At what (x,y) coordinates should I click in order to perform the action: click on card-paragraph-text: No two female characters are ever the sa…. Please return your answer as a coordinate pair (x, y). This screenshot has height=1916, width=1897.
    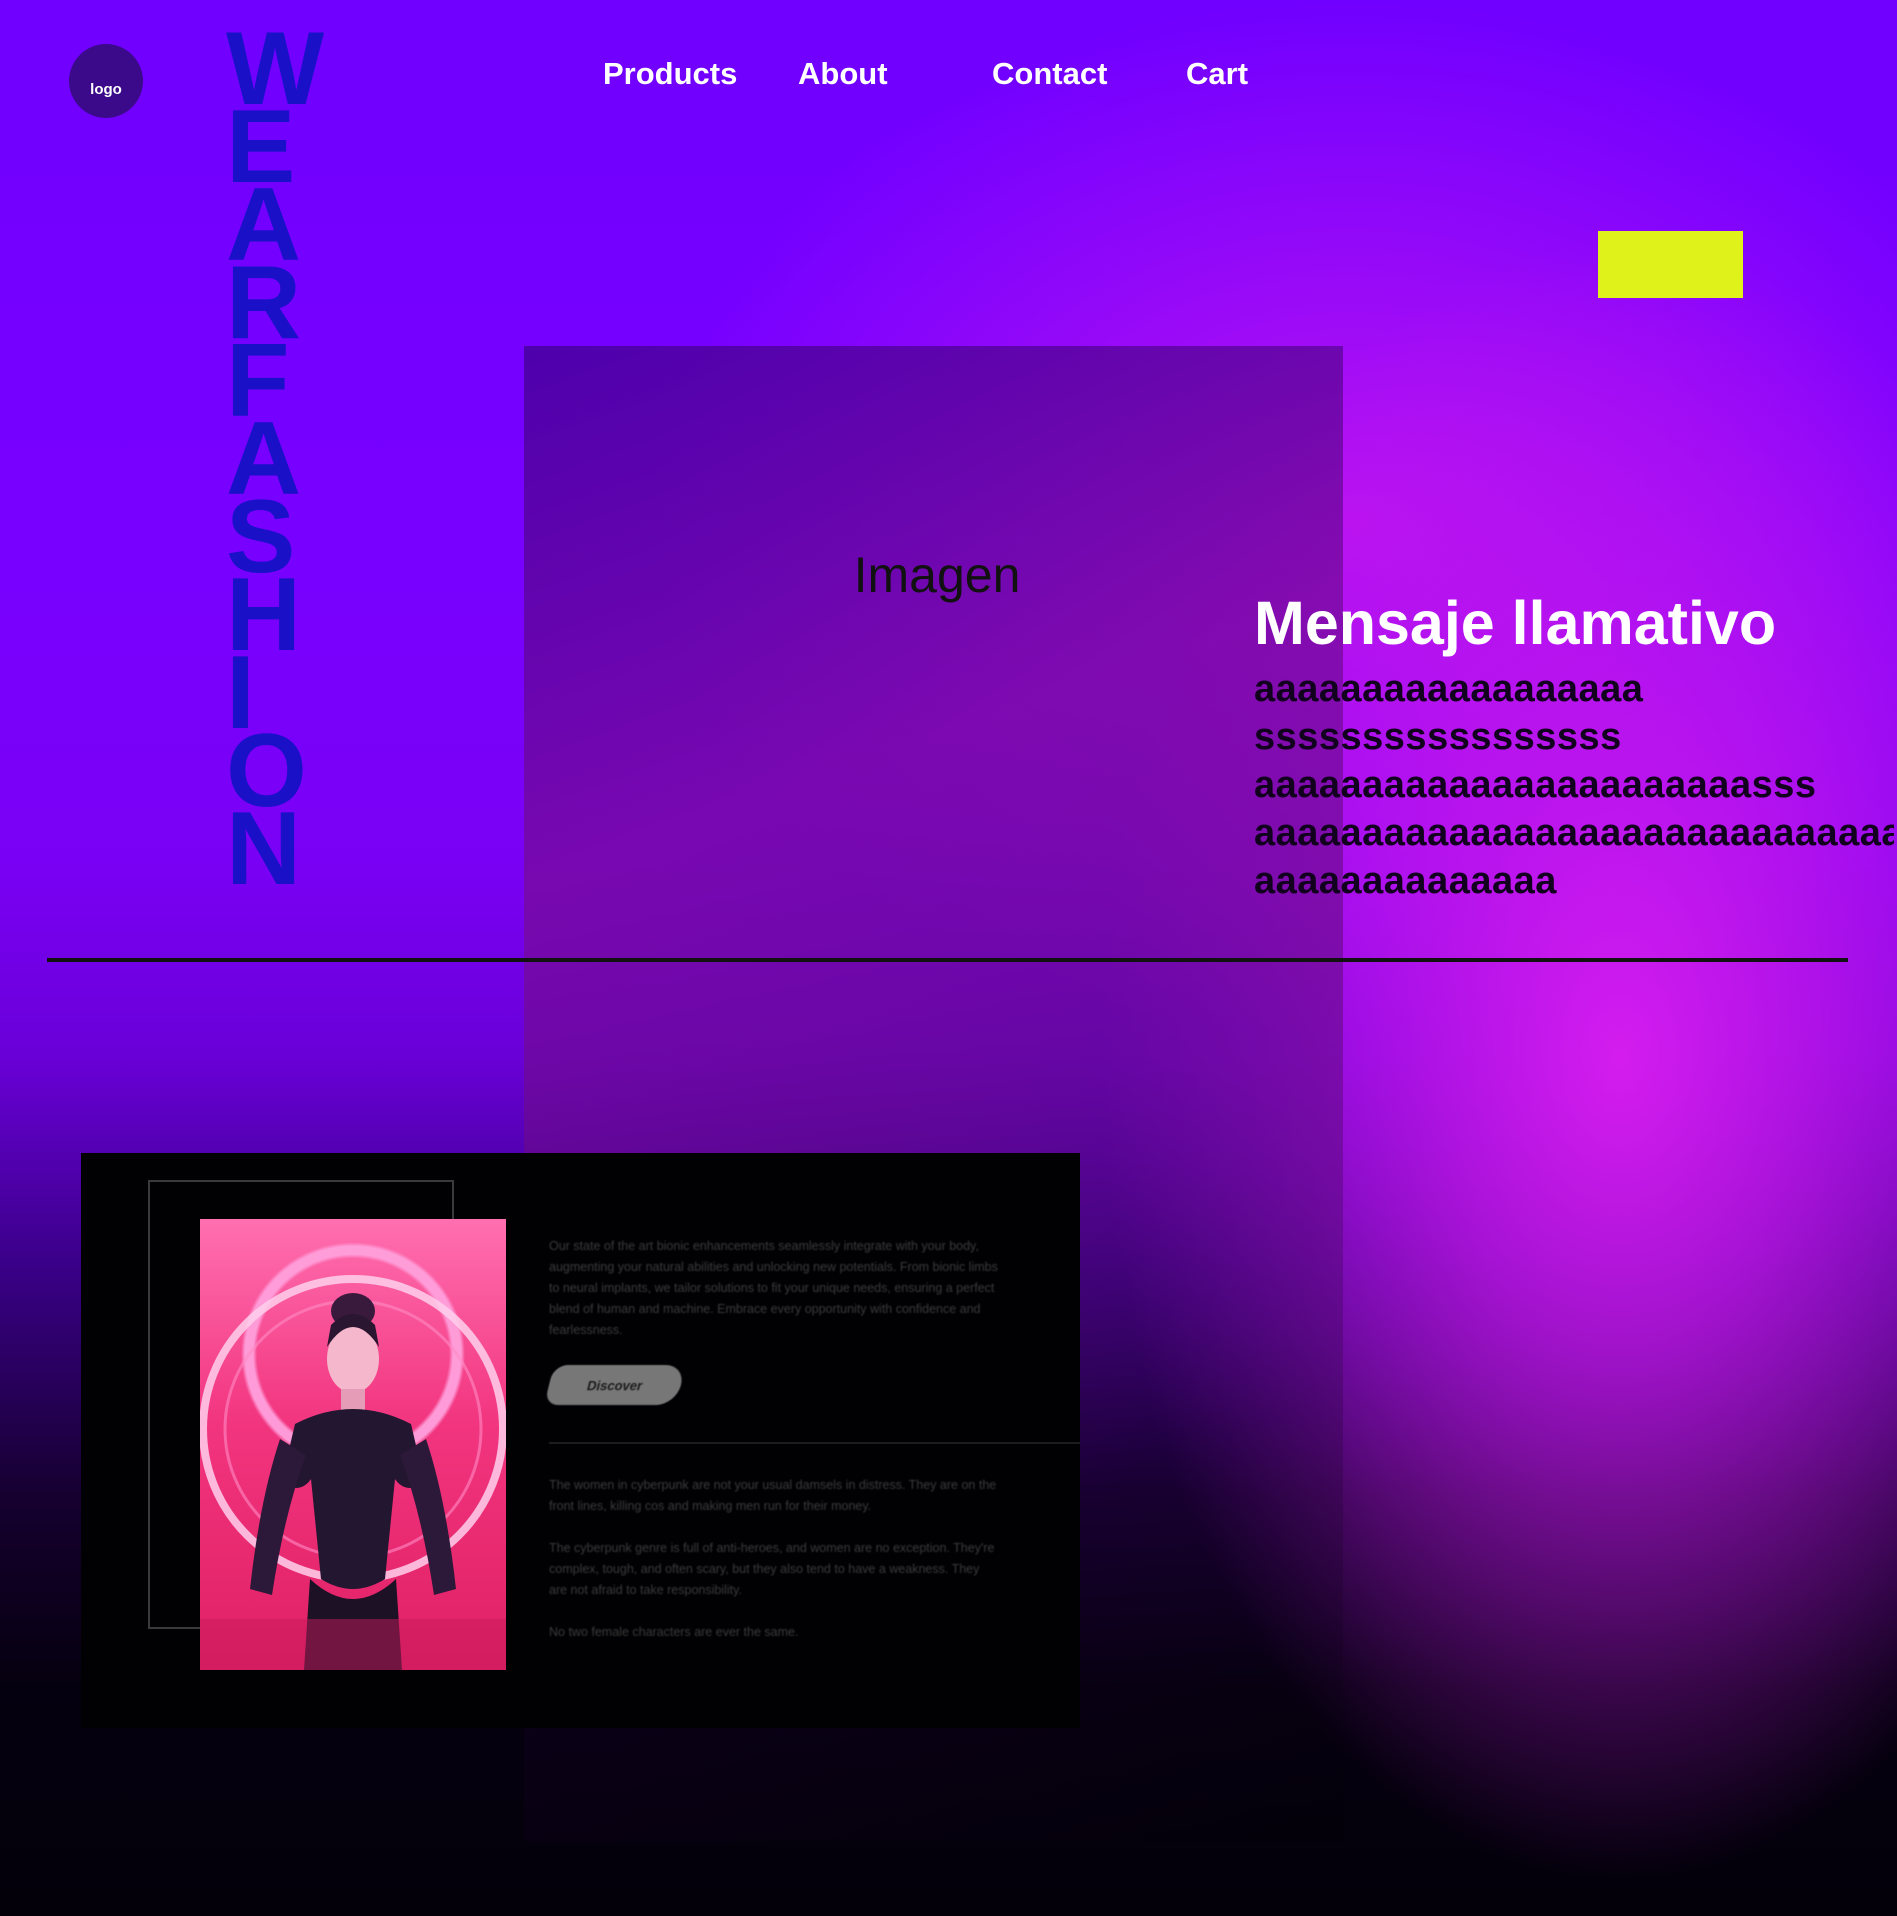
    Looking at the image, I should click on (674, 1632).